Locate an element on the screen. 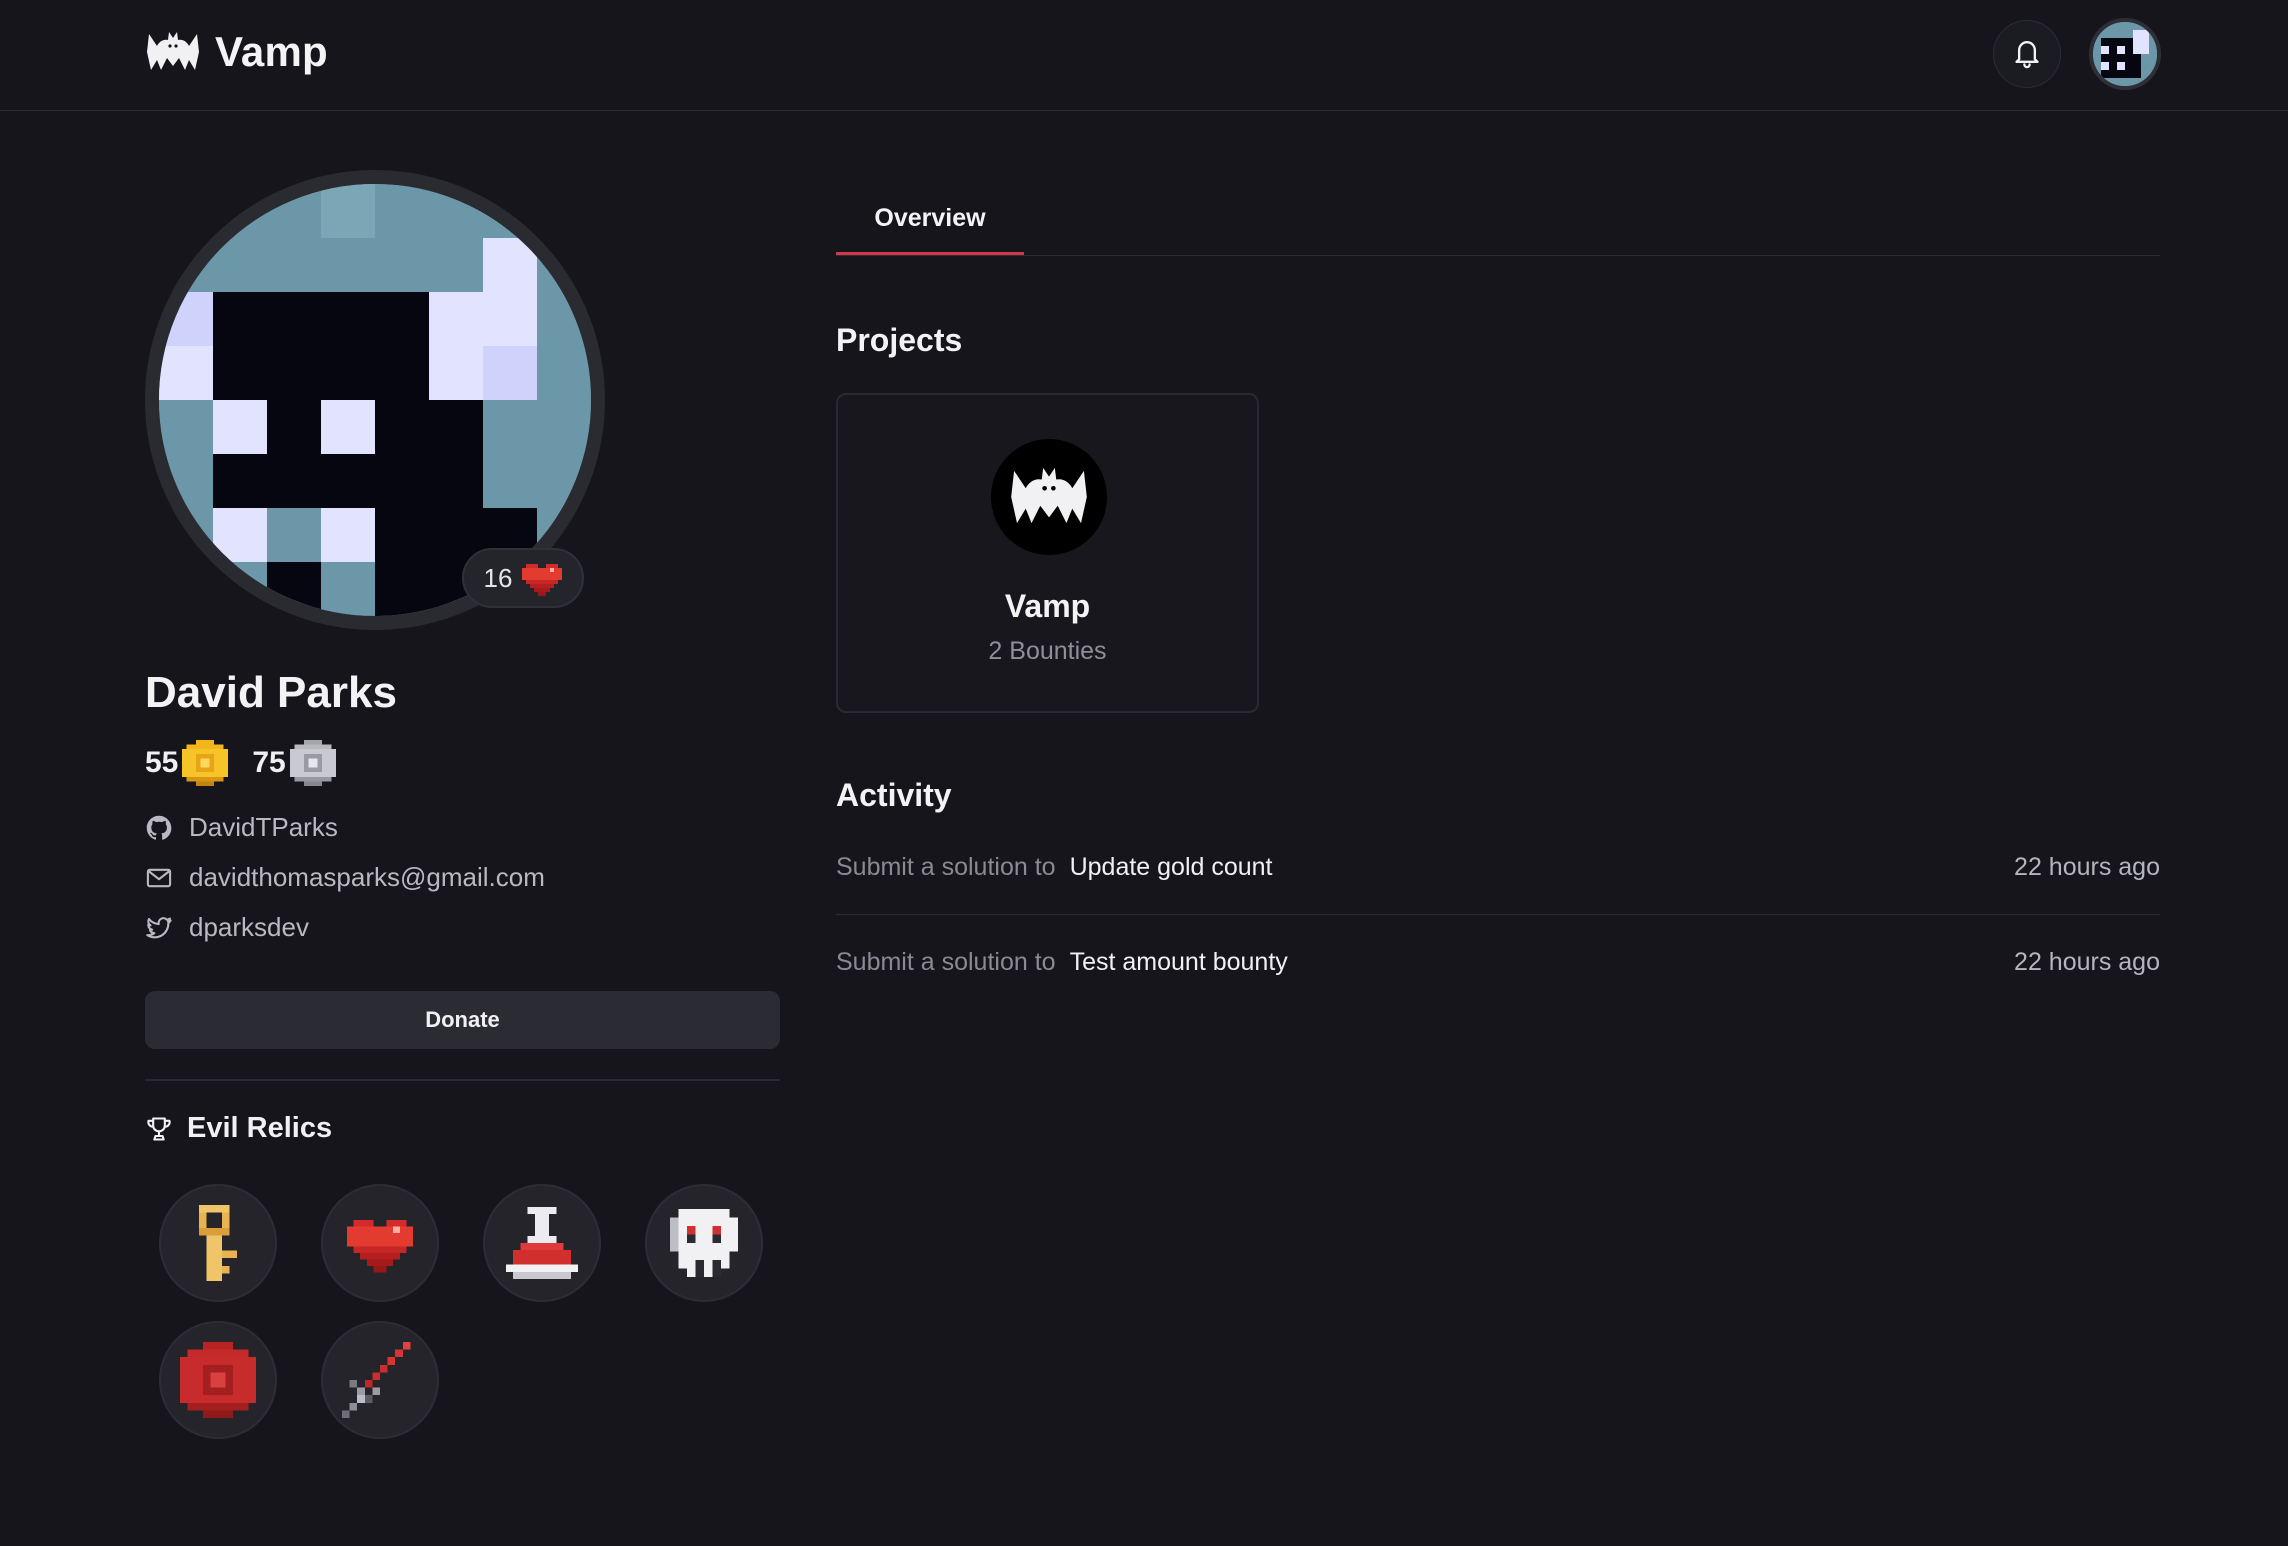 The height and width of the screenshot is (1546, 2288). relics-title: Evil Relics is located at coordinates (260, 1128).